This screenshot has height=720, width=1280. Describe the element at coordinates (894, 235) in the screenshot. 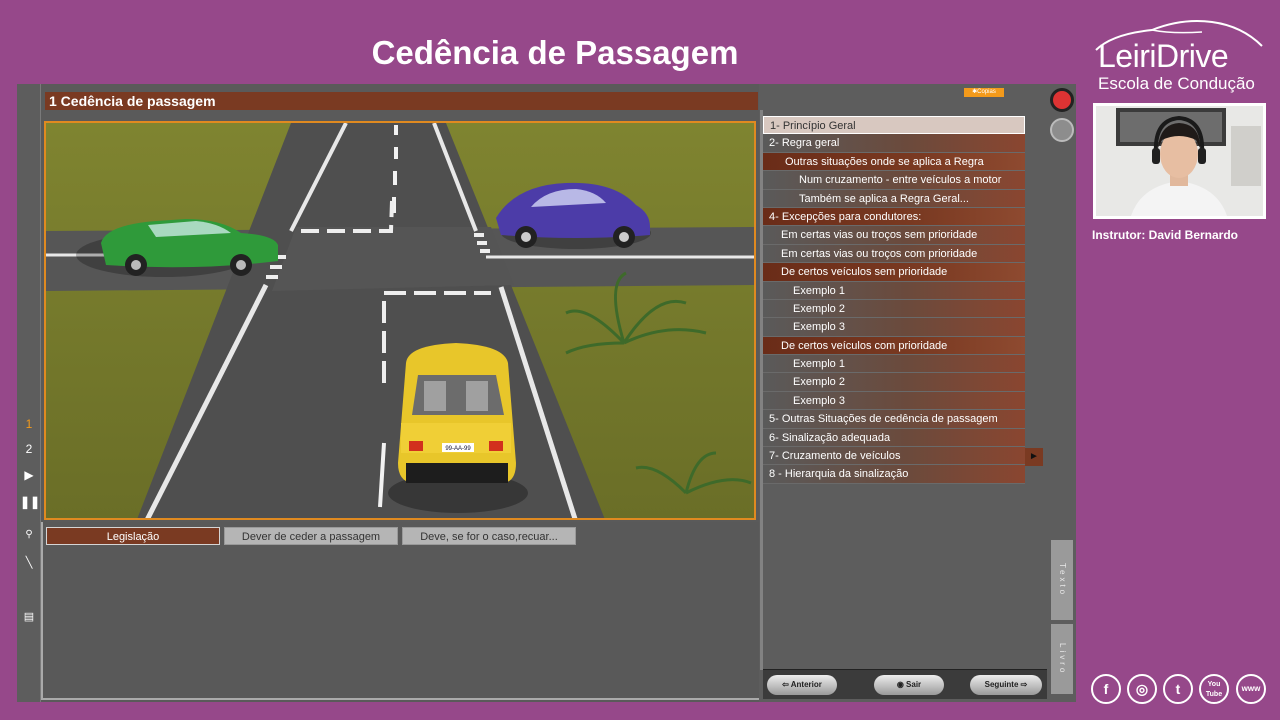

I see `menu-item-vias-sem-prioridade: Em certas vias ou troços sem prioridade` at that location.